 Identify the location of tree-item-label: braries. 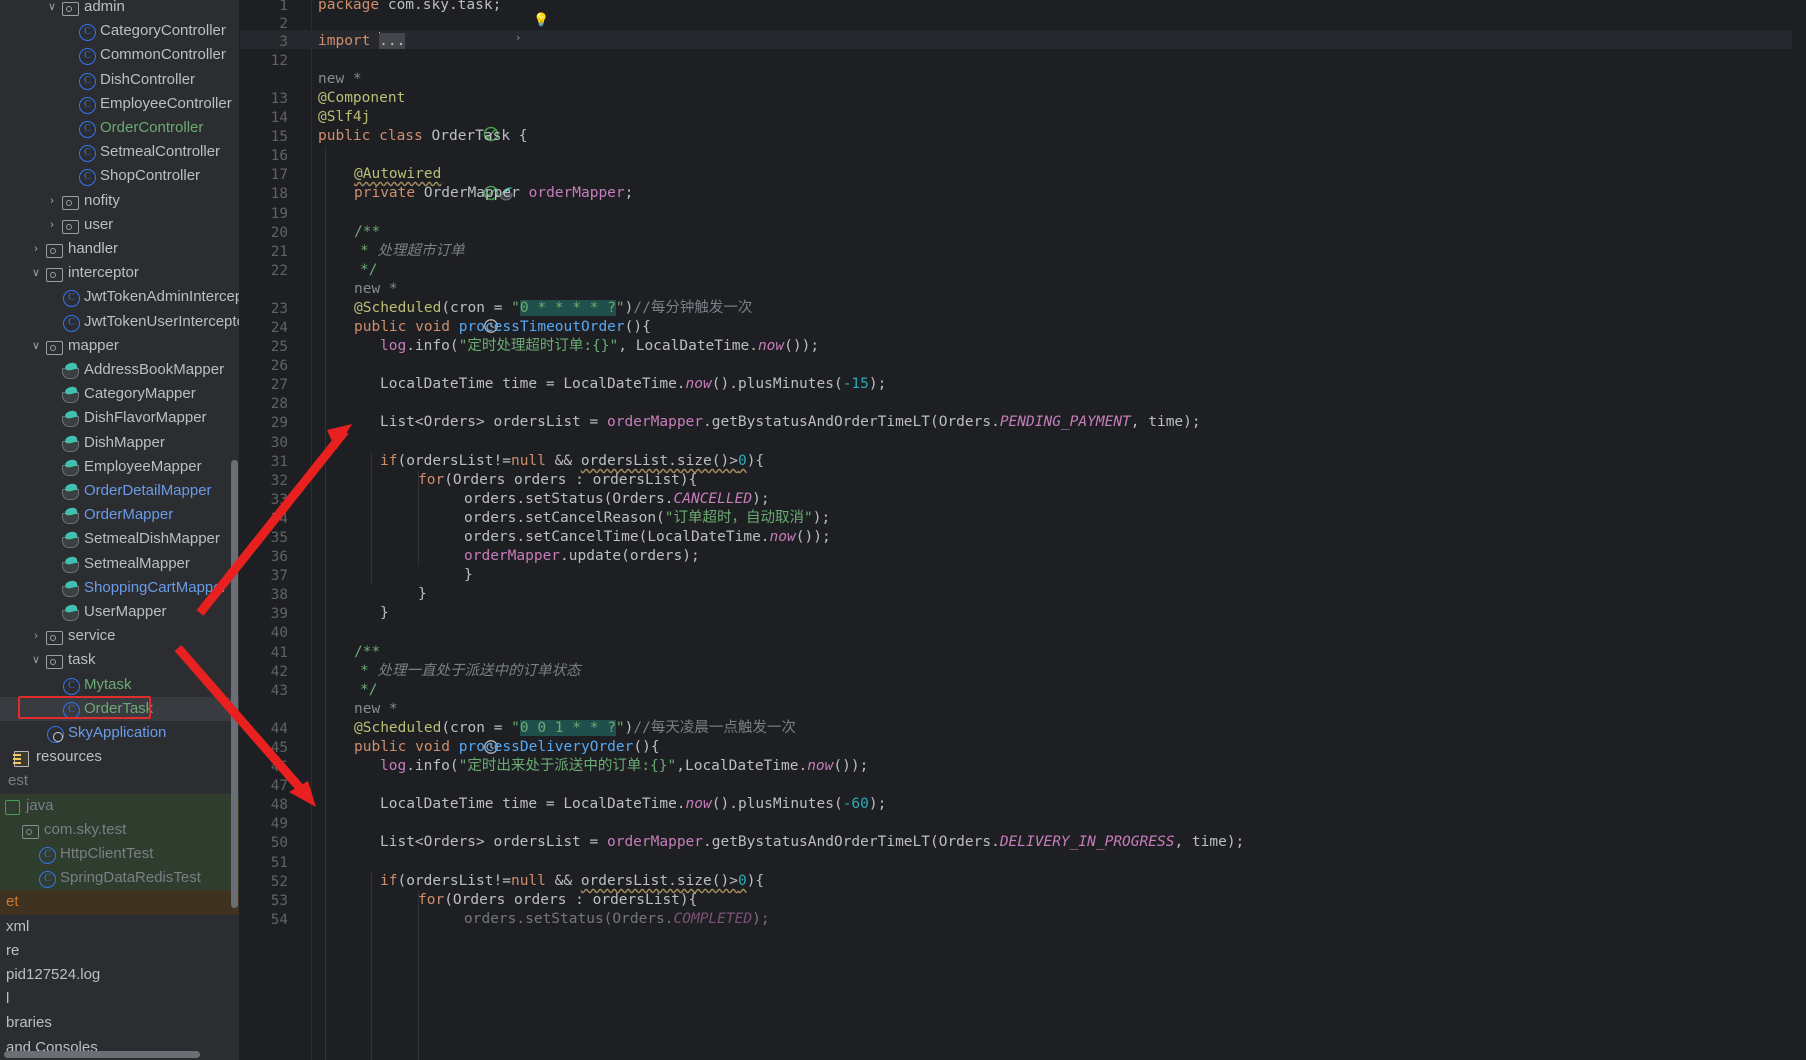
(29, 1023).